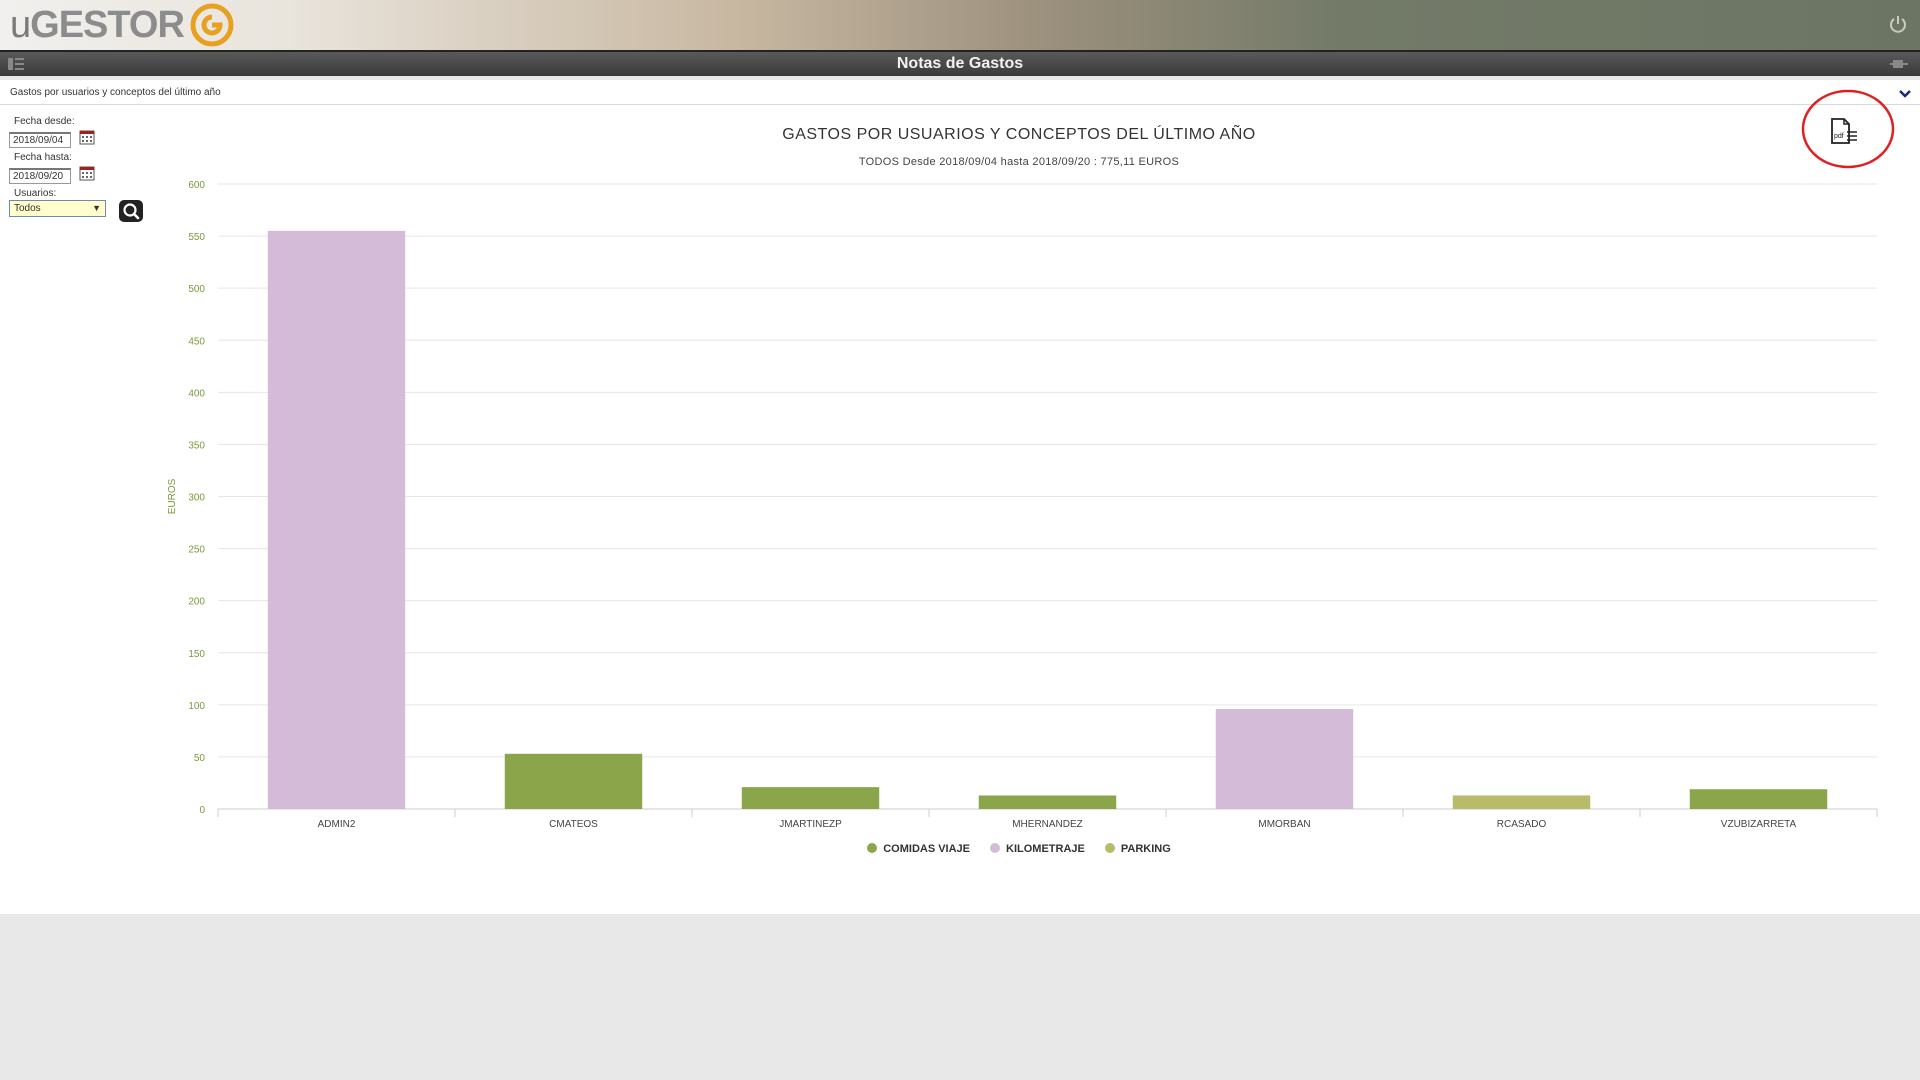  Describe the element at coordinates (200, 758) in the screenshot. I see `y-tick-label: 50` at that location.